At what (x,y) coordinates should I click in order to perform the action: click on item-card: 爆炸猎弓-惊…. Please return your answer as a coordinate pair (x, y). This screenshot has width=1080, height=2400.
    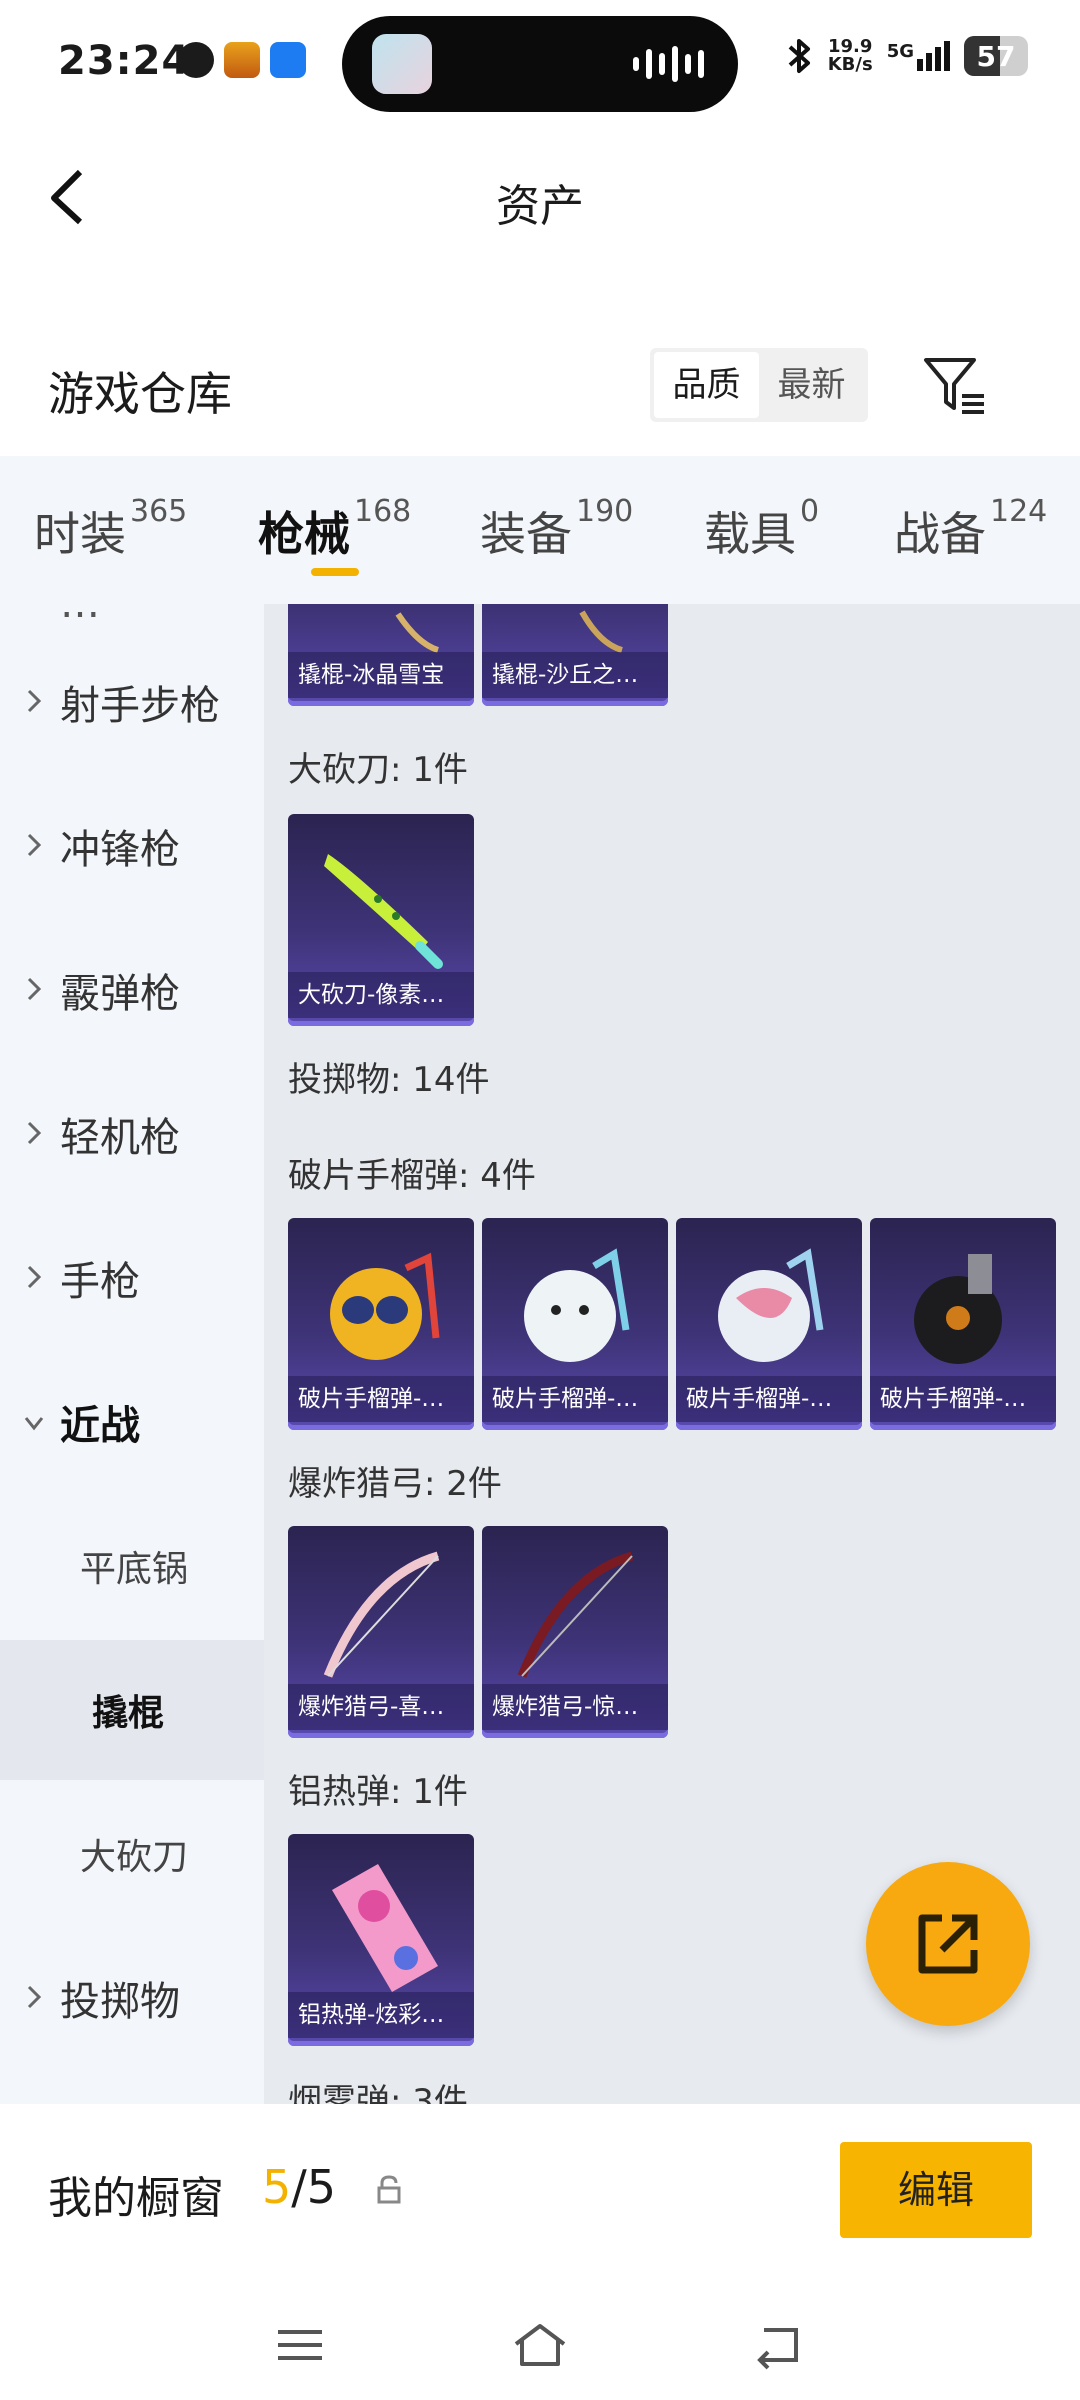
    Looking at the image, I should click on (575, 1632).